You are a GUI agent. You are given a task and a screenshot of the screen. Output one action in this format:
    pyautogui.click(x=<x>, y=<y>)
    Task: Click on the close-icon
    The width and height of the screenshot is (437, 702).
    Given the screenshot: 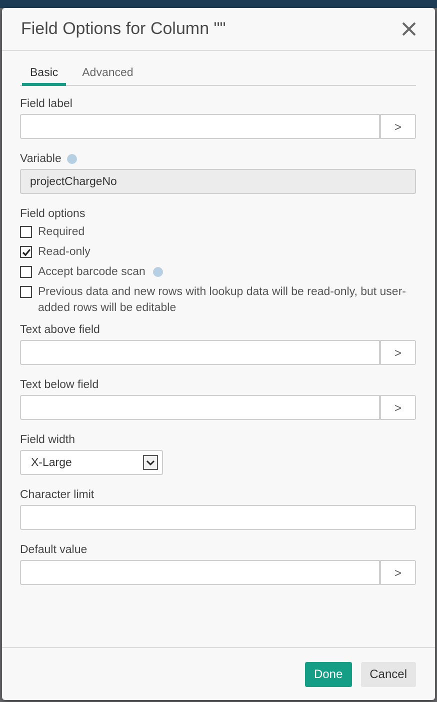 What is the action you would take?
    pyautogui.click(x=409, y=29)
    